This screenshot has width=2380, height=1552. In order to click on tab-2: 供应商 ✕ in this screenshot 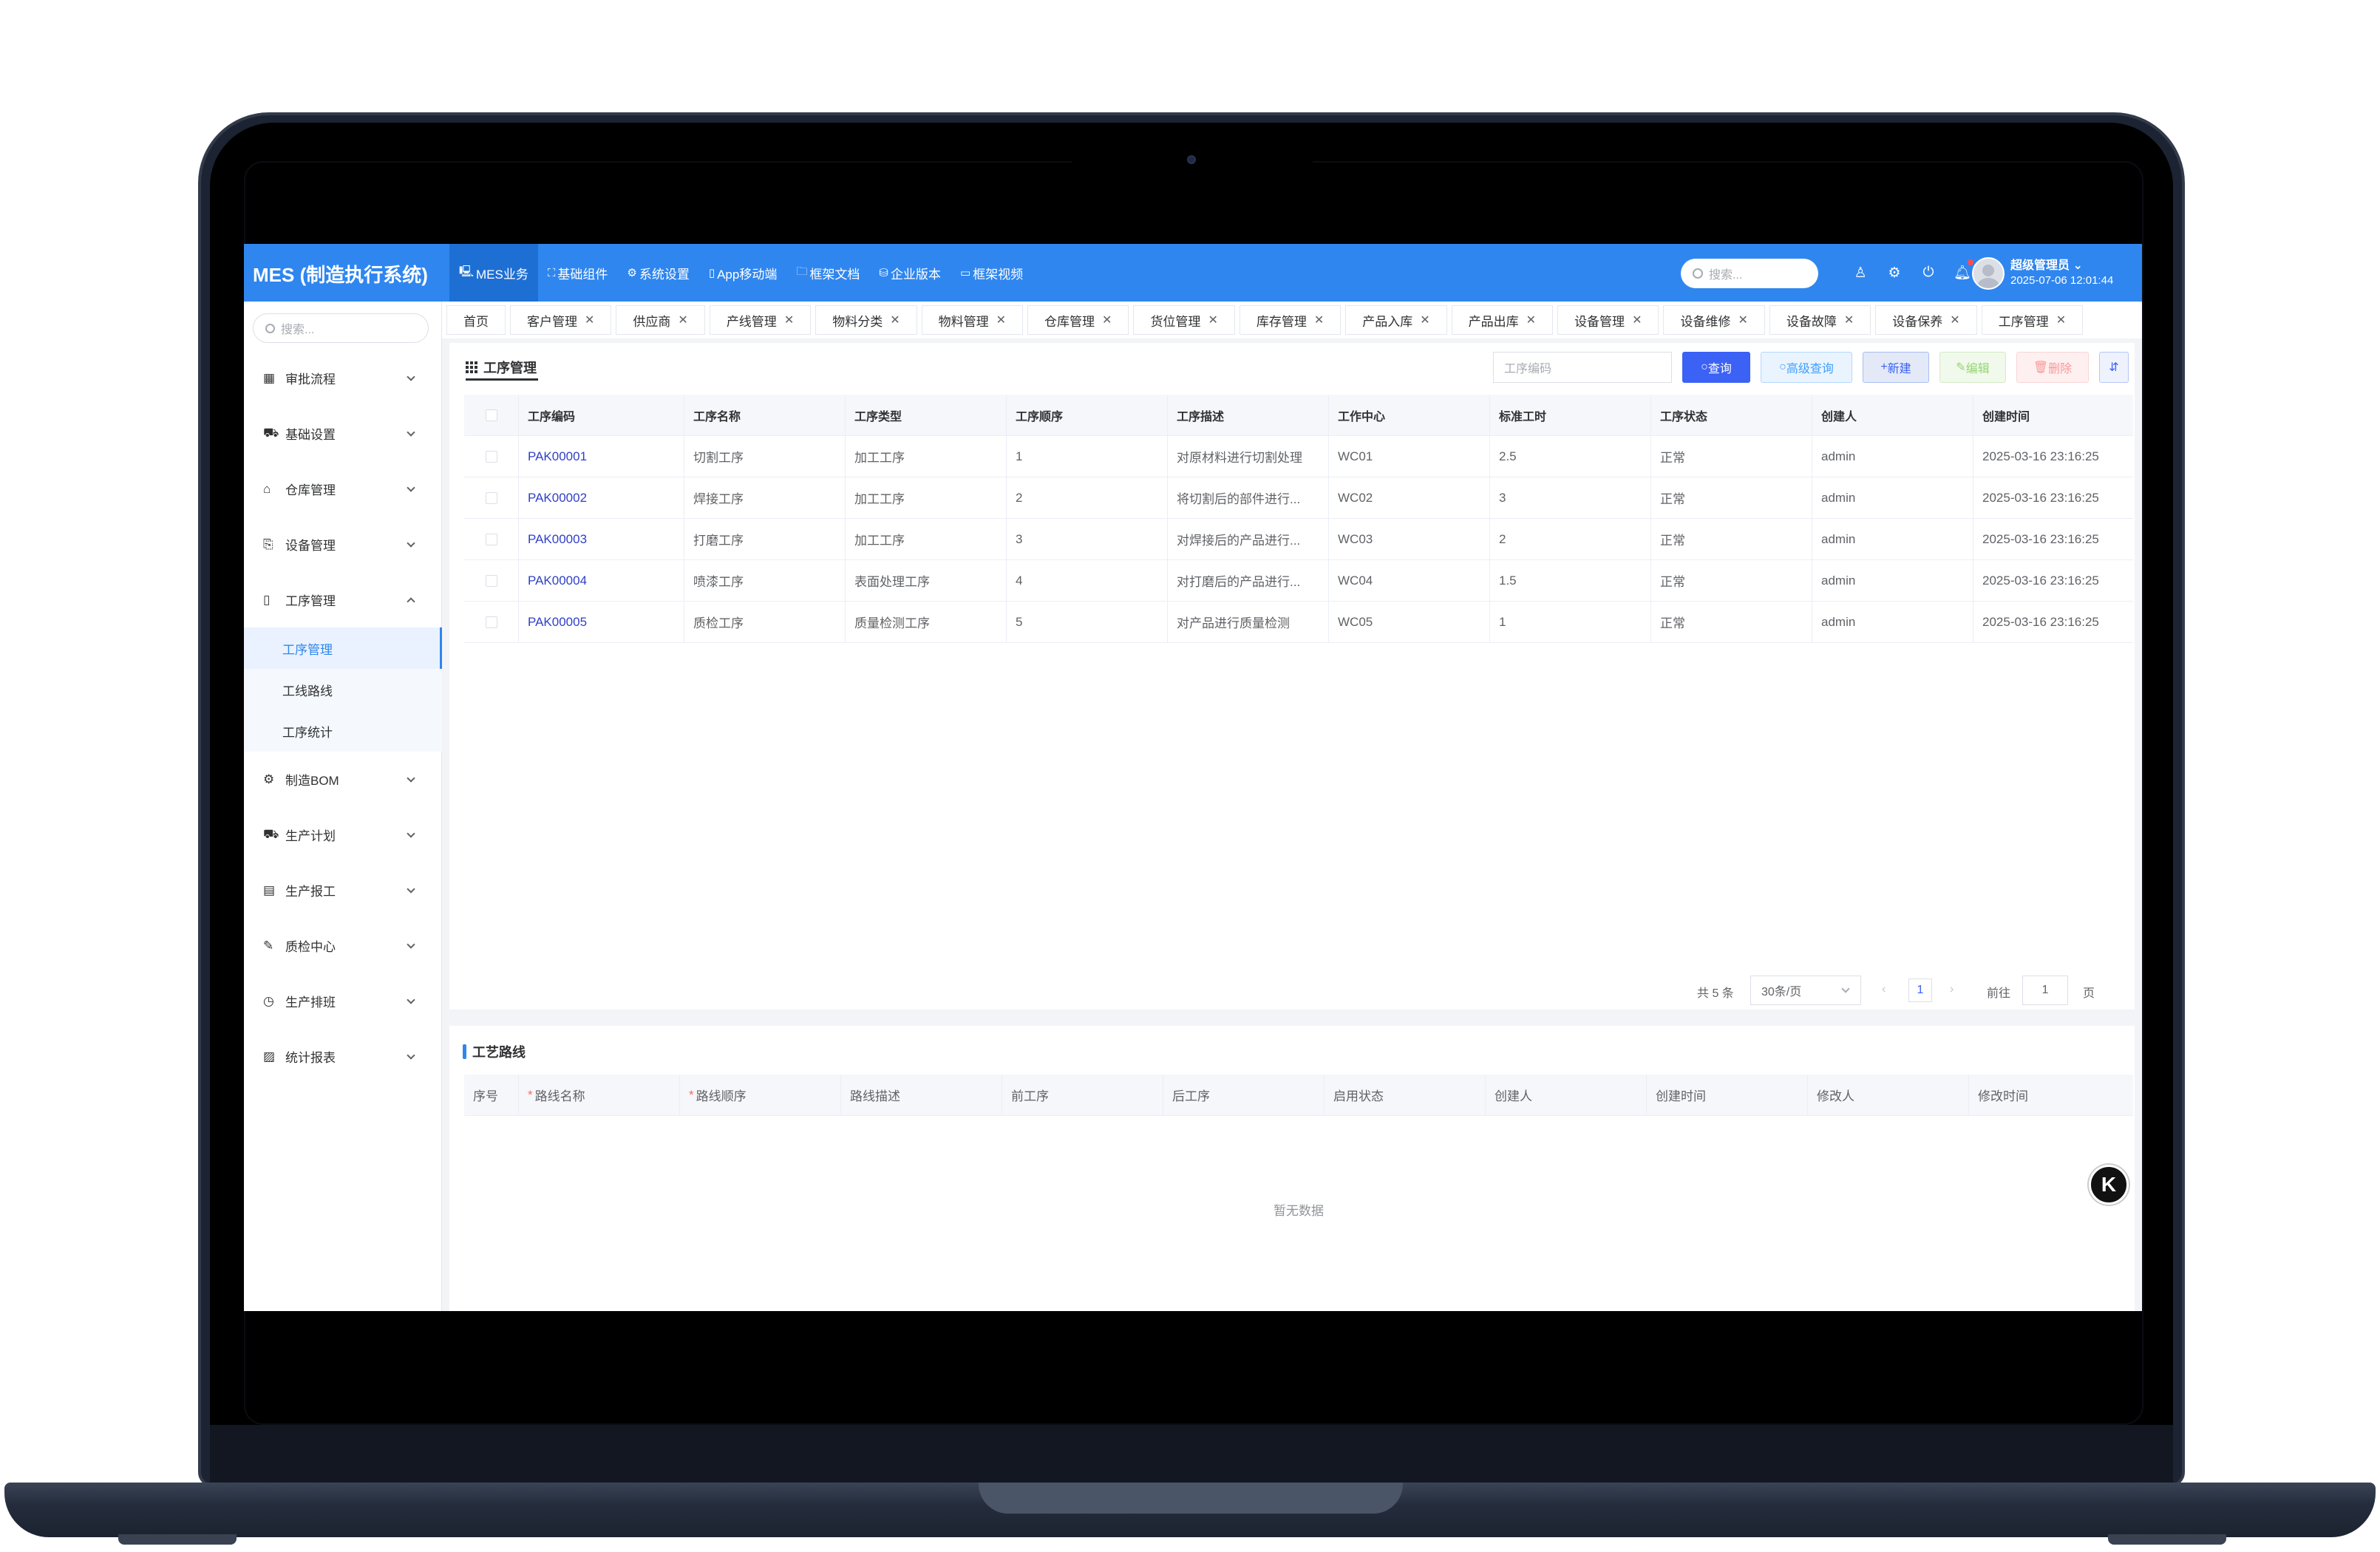, I will do `click(660, 320)`.